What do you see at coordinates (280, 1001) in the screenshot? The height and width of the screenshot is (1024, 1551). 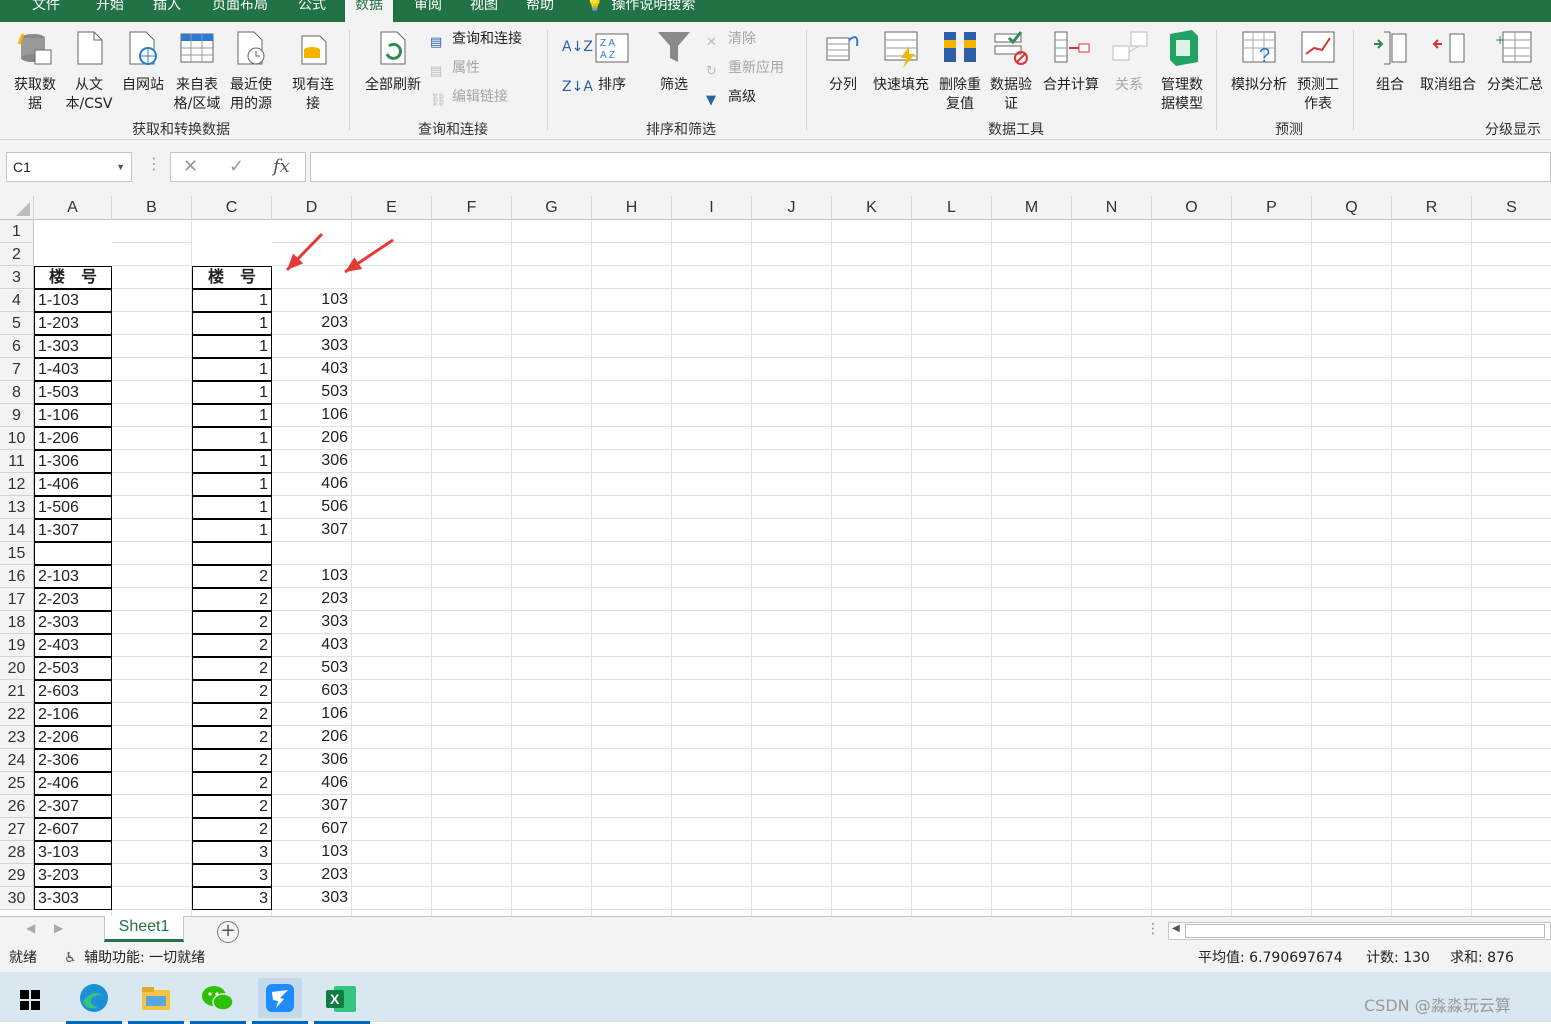 I see `dingtalk-icon` at bounding box center [280, 1001].